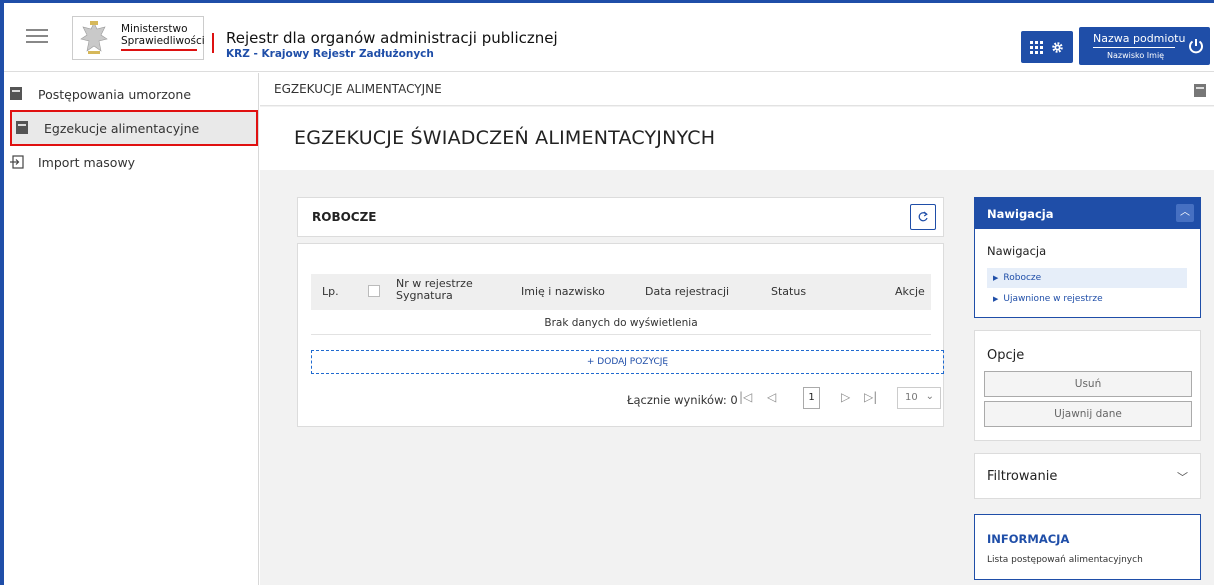  Describe the element at coordinates (1087, 476) in the screenshot. I see `filter-panel: Filtrowanie ﹀` at that location.